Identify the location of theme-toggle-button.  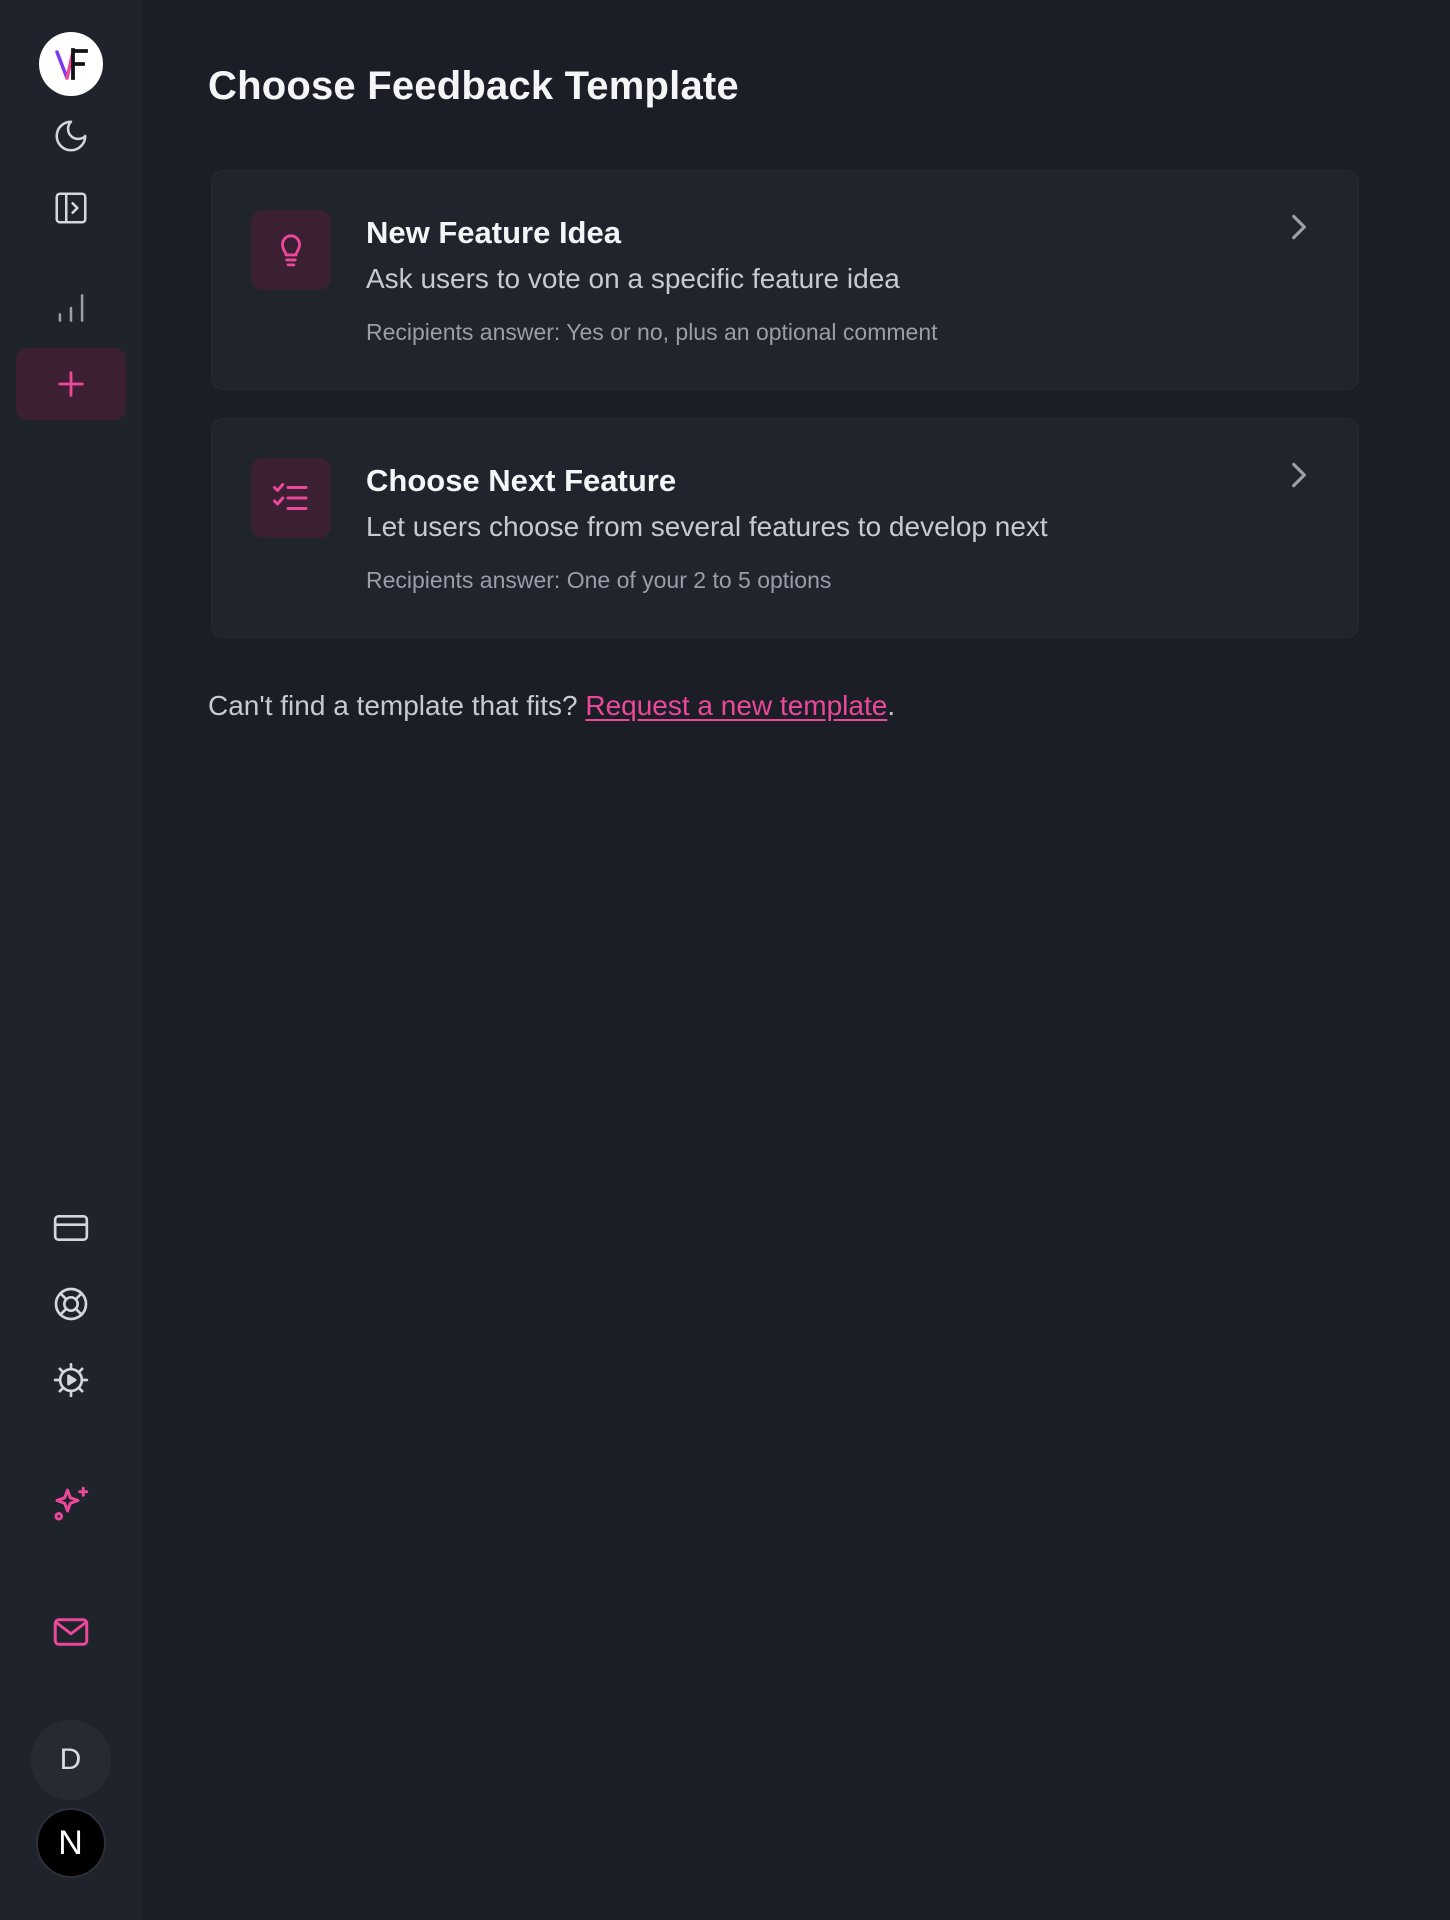
(70, 136).